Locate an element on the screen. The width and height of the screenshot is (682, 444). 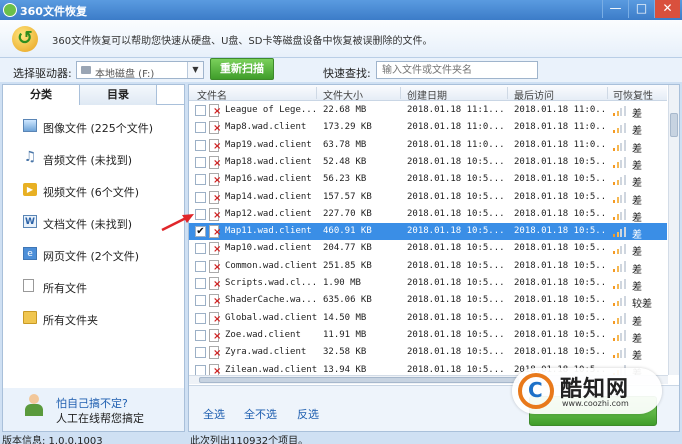
select-none-link: 全不选 is located at coordinates (260, 414).